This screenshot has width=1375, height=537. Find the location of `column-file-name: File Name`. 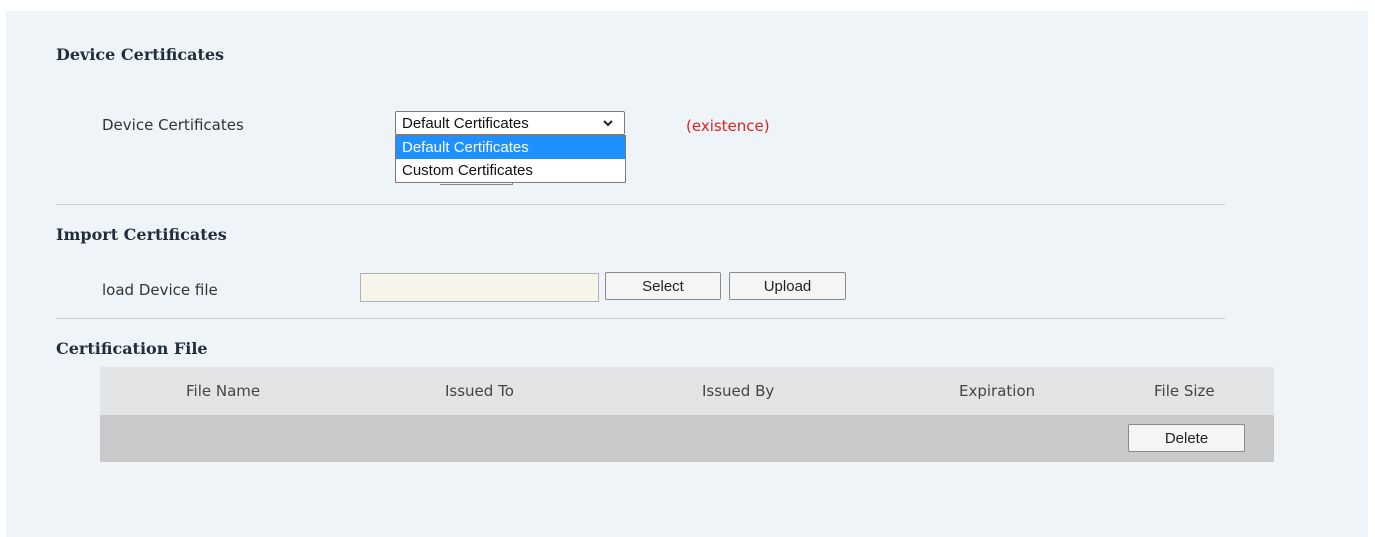

column-file-name: File Name is located at coordinates (223, 391).